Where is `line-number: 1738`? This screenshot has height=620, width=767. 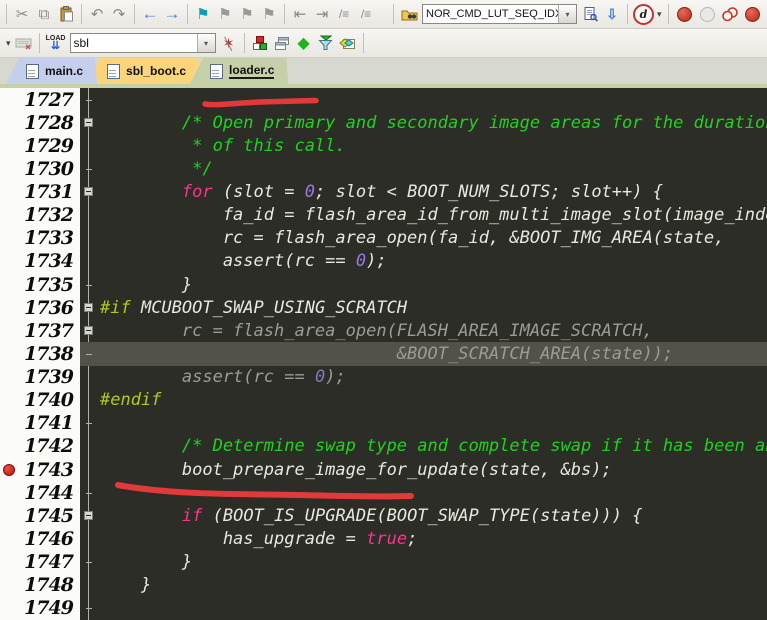 line-number: 1738 is located at coordinates (40, 354).